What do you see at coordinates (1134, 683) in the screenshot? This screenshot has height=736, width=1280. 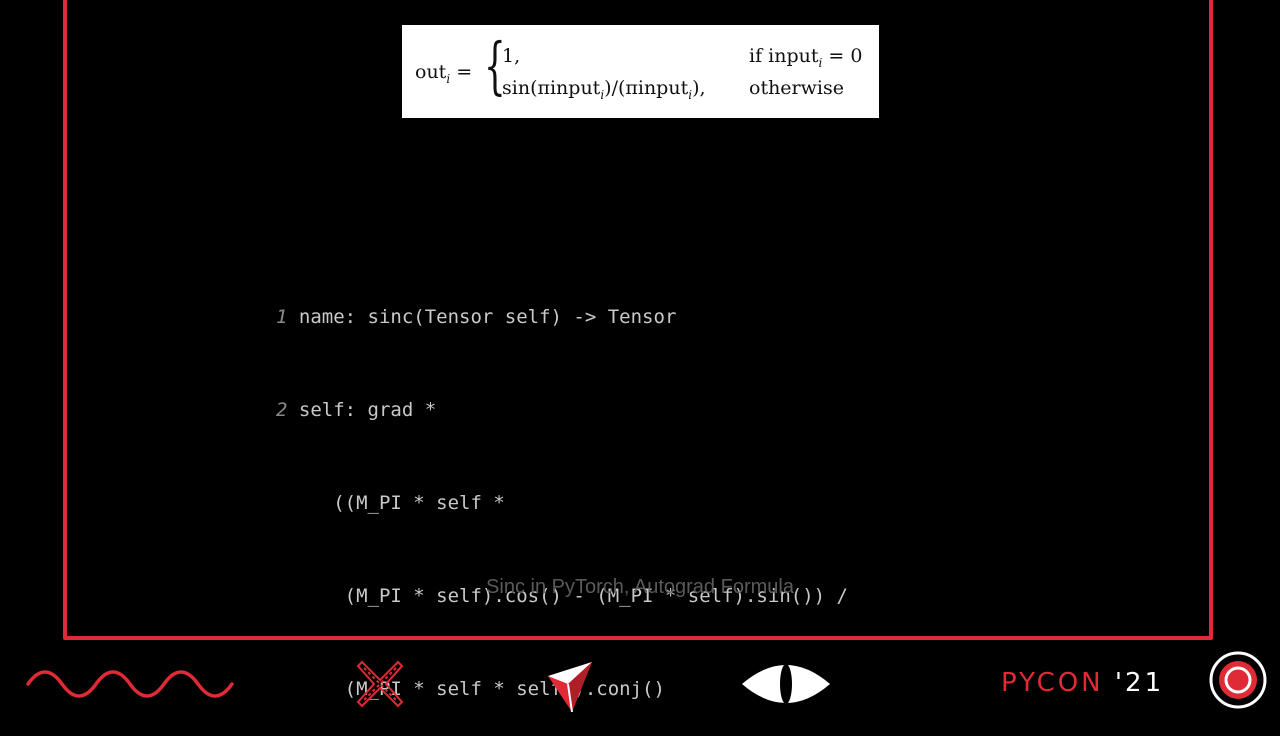 I see `pycon-year: '21` at bounding box center [1134, 683].